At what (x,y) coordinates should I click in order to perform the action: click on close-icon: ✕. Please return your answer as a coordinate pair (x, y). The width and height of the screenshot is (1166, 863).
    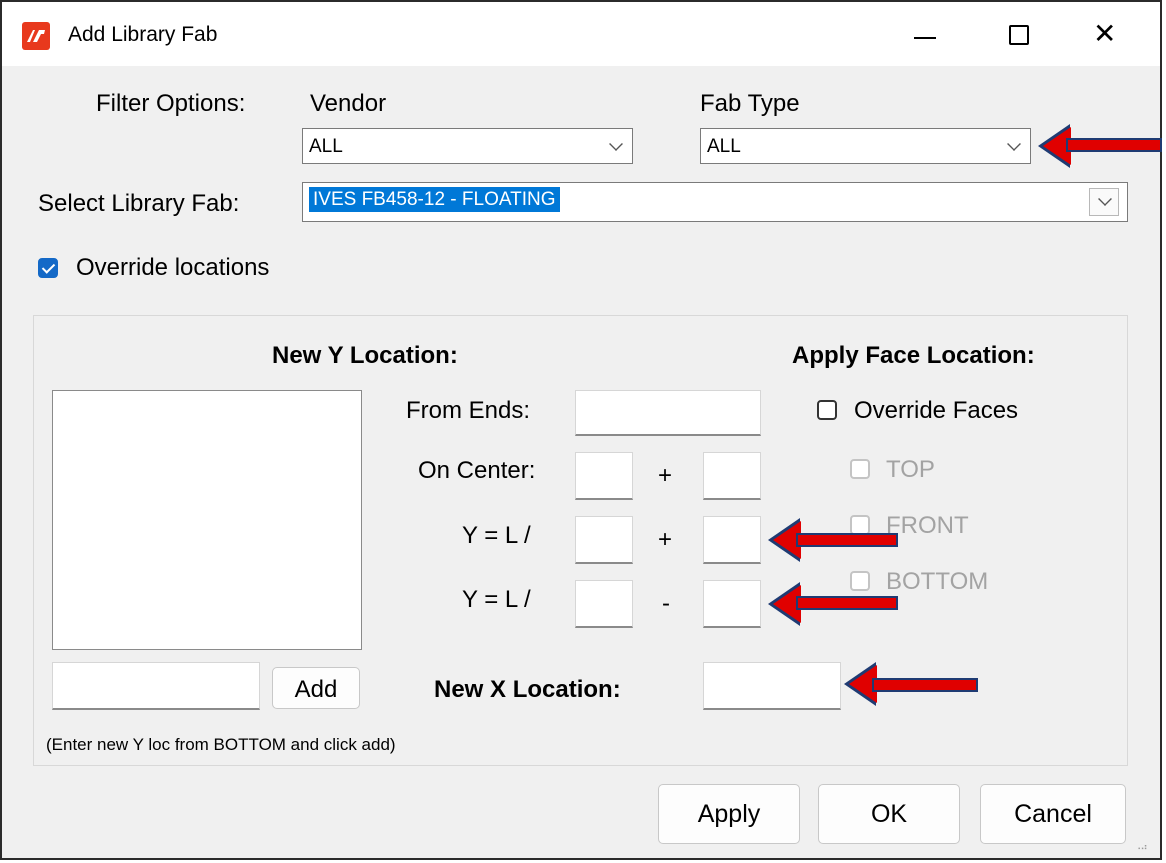
    Looking at the image, I should click on (1105, 33).